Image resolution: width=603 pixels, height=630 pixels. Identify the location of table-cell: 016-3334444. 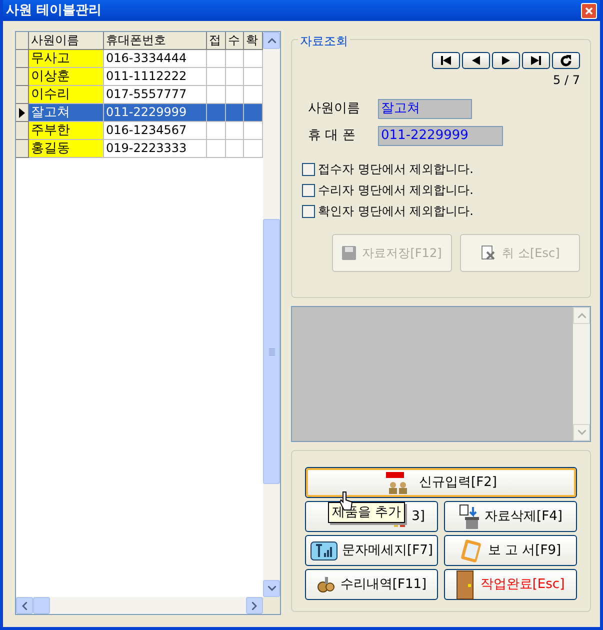
(155, 59).